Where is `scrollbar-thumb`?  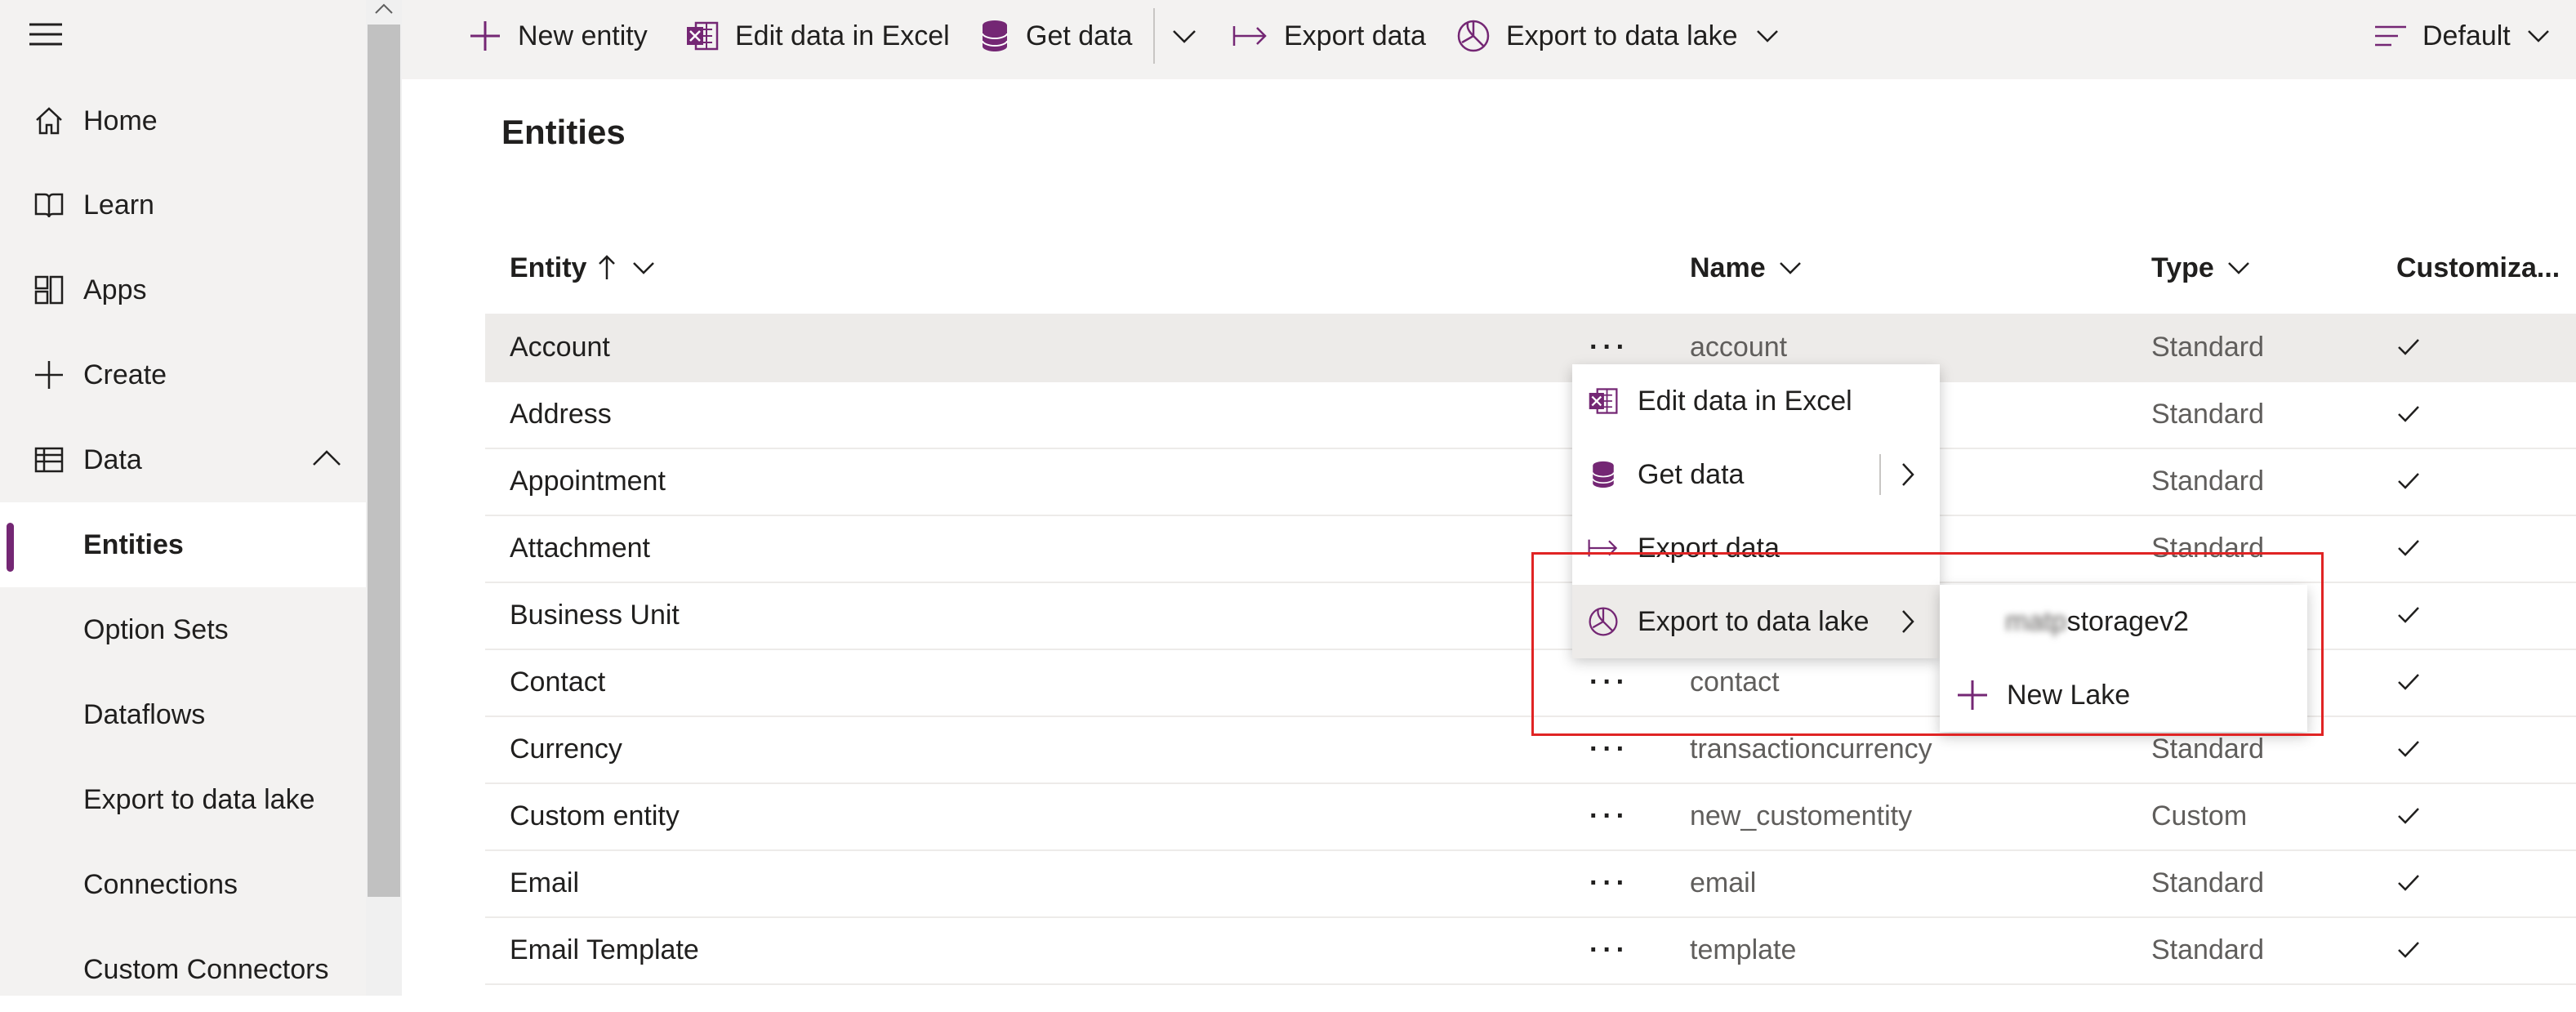 scrollbar-thumb is located at coordinates (384, 461).